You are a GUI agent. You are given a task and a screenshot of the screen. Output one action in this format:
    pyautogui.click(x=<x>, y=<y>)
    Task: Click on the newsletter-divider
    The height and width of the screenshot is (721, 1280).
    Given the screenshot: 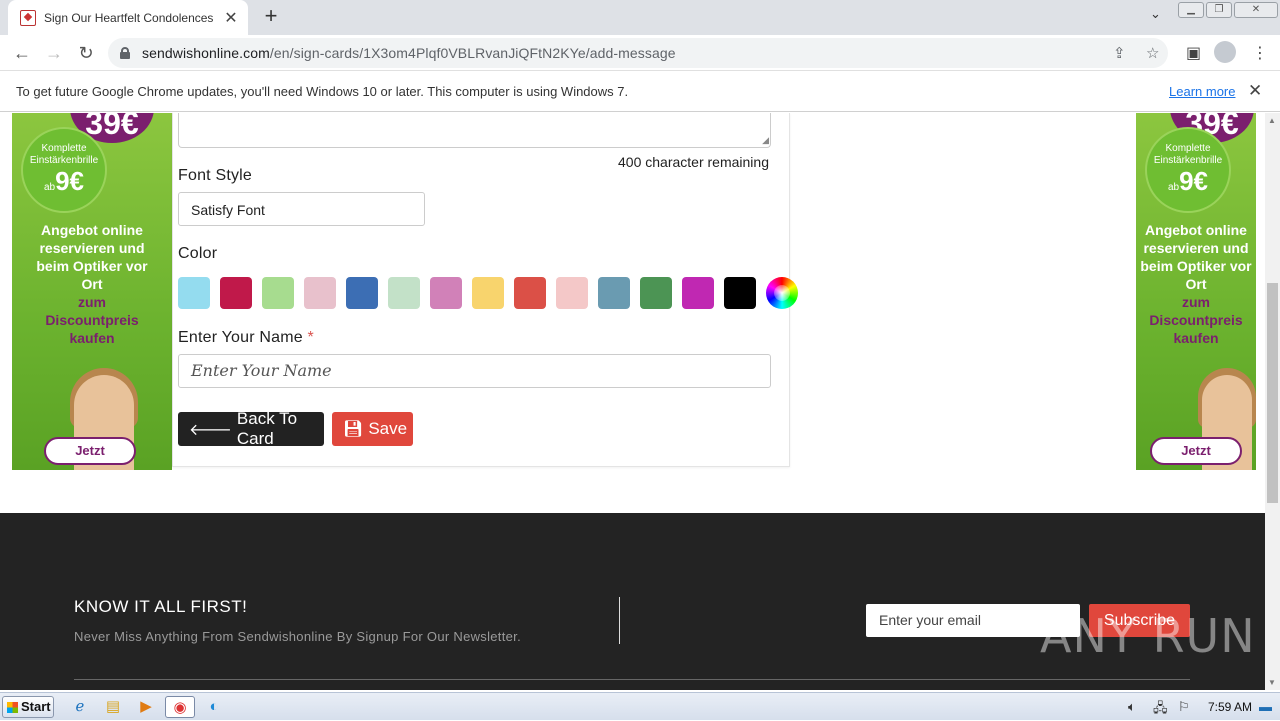 What is the action you would take?
    pyautogui.click(x=619, y=620)
    